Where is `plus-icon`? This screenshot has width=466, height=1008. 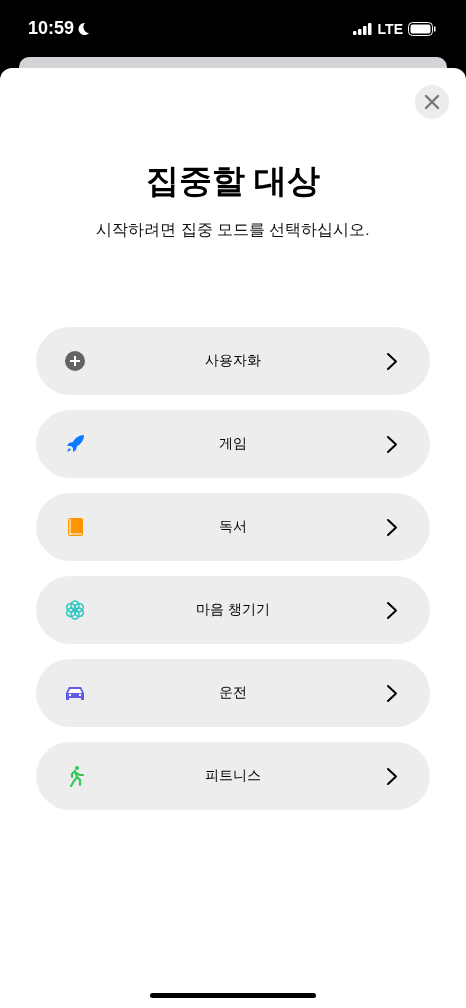
plus-icon is located at coordinates (75, 361).